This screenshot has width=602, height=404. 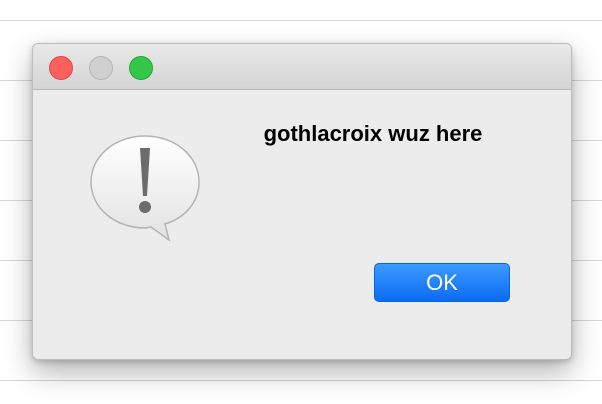 I want to click on exclamation-speech-bubble-icon, so click(x=145, y=187).